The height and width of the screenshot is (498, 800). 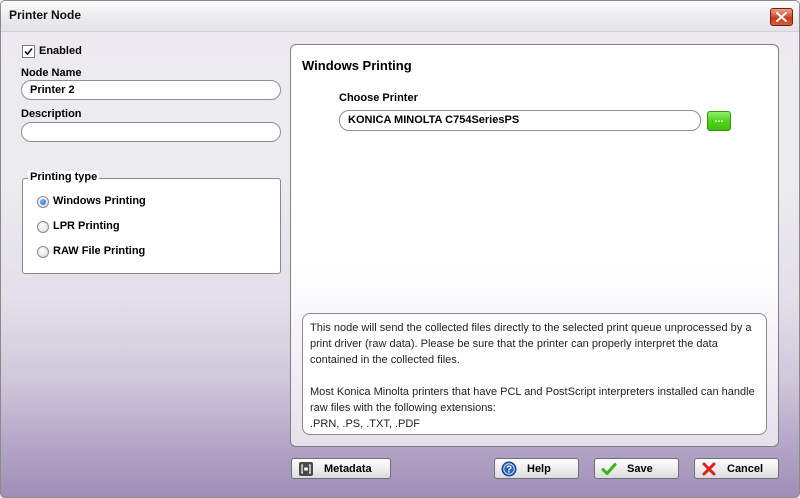 I want to click on description-input, so click(x=151, y=132).